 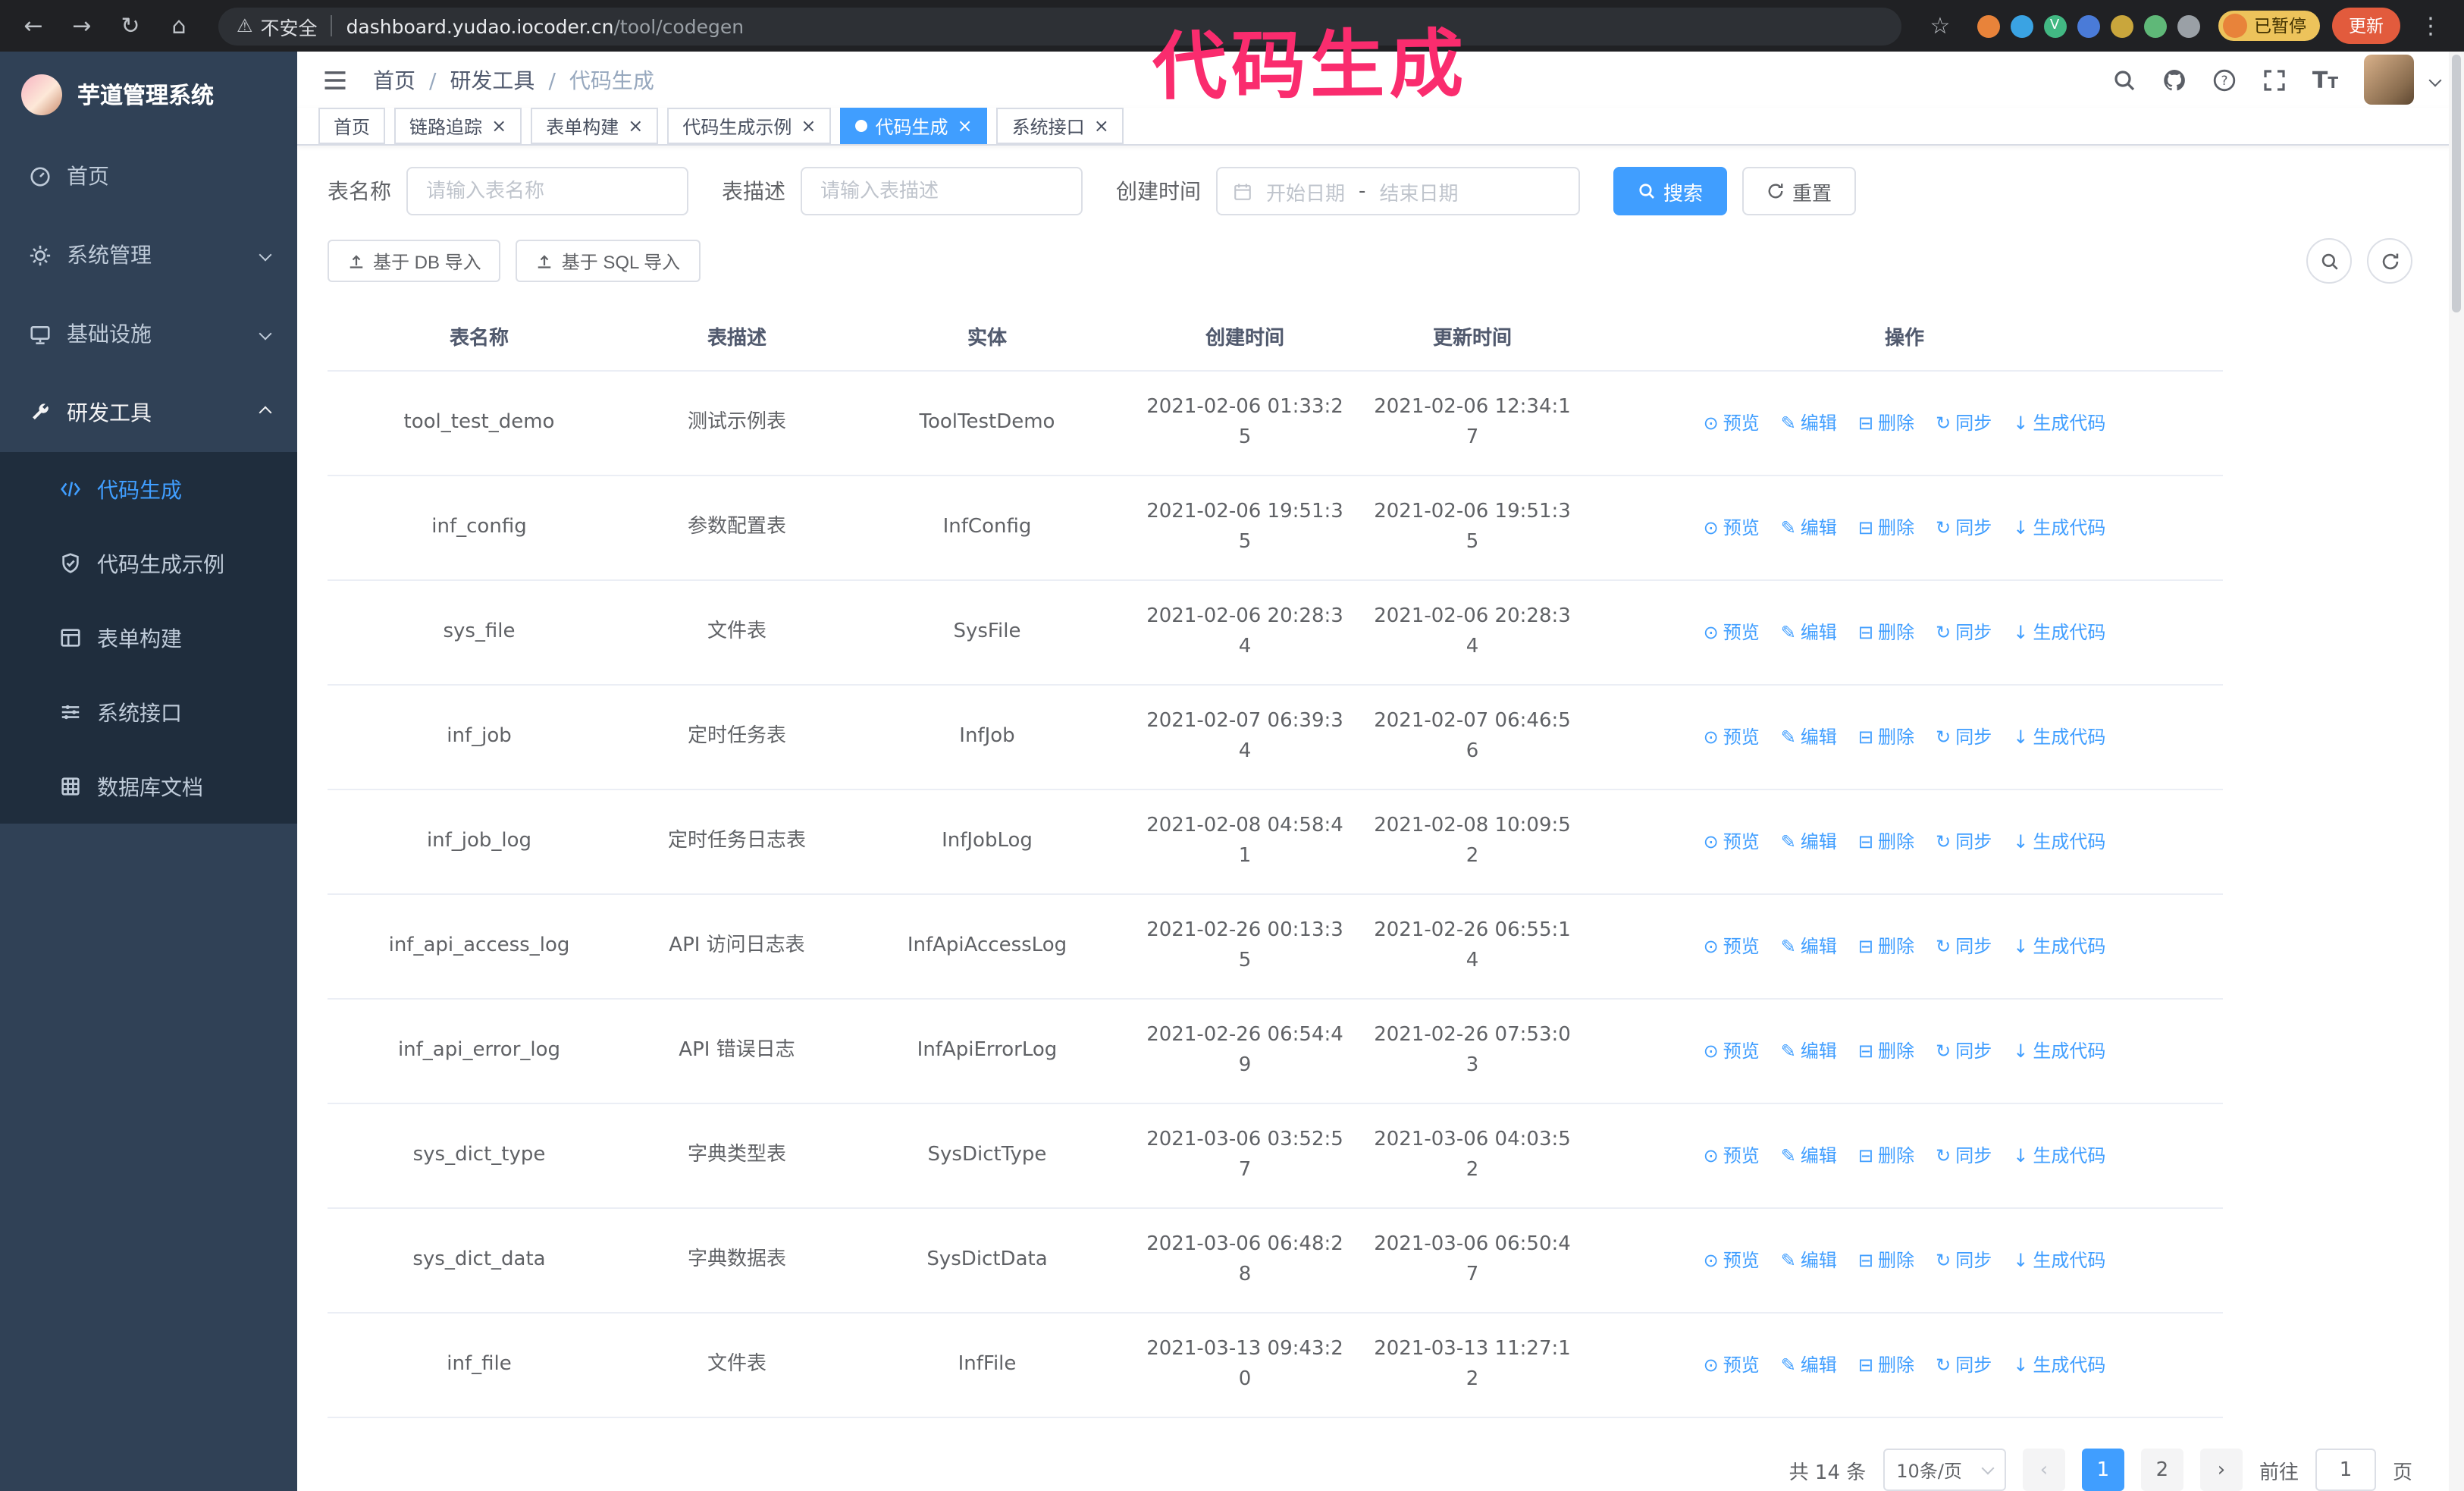 I want to click on avatar-caret-icon, so click(x=2435, y=79).